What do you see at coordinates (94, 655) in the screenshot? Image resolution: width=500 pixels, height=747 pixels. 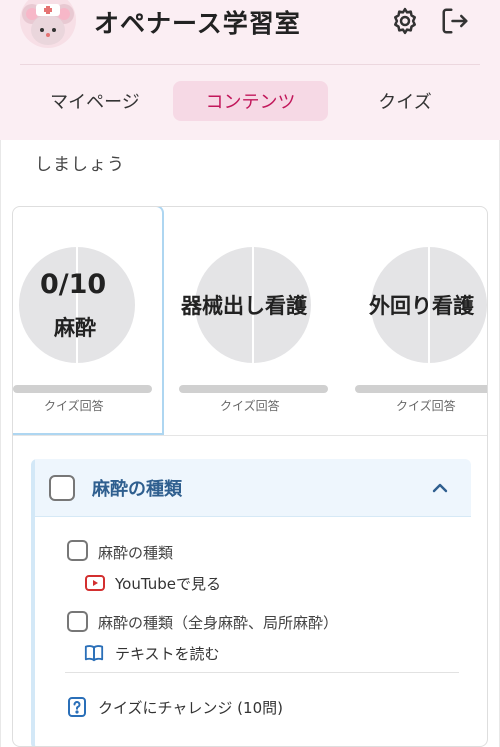 I see `book-icon` at bounding box center [94, 655].